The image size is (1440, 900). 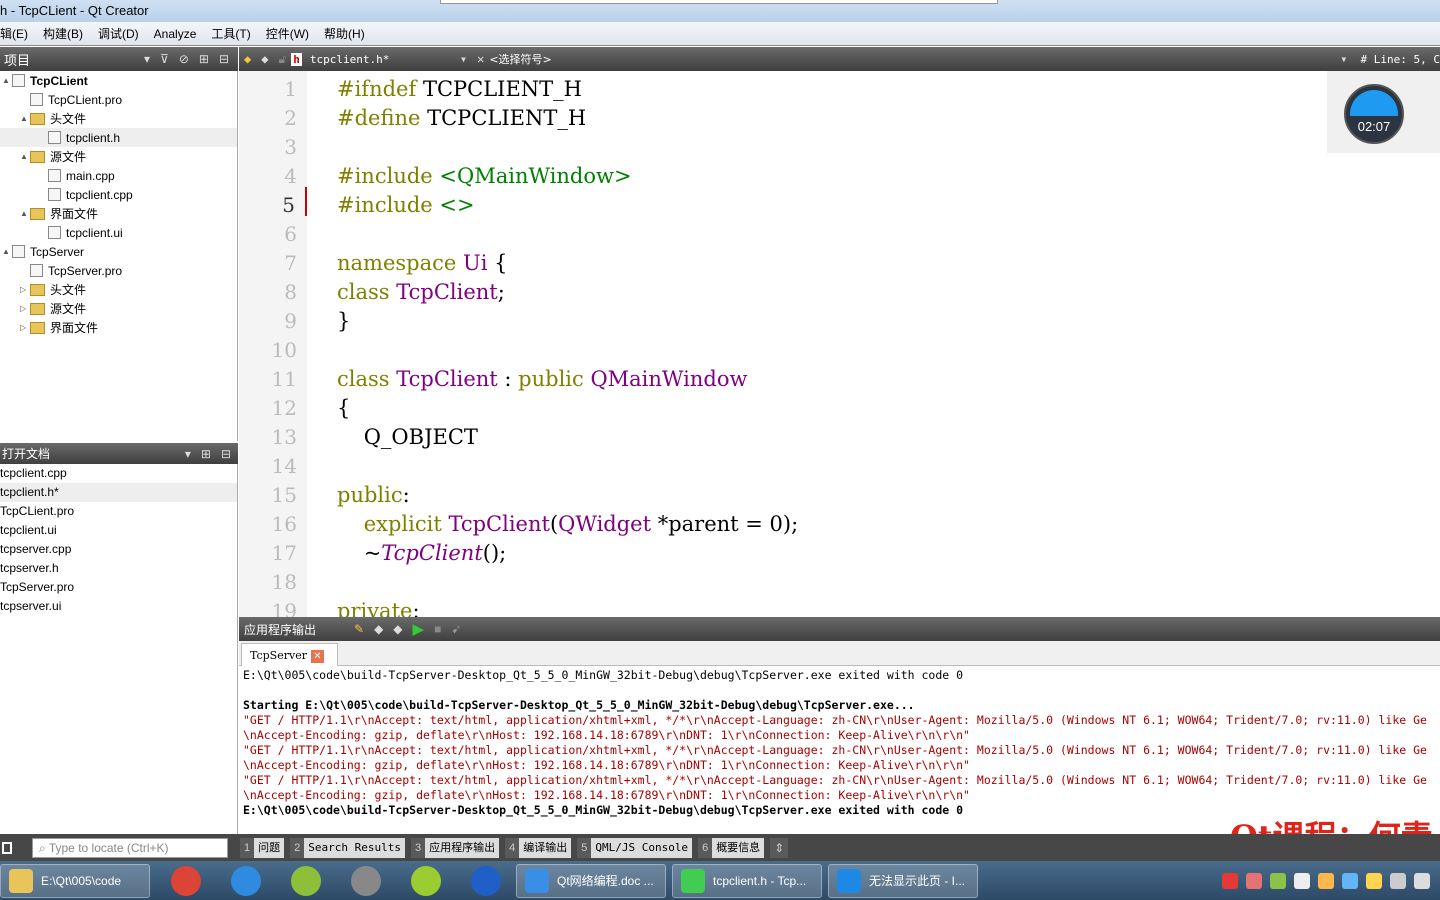 I want to click on tree-item: tcpclient.h, so click(x=118, y=137).